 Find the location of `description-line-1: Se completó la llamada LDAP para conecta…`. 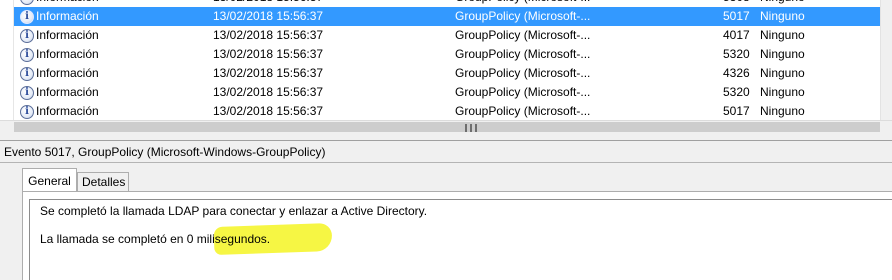

description-line-1: Se completó la llamada LDAP para conecta… is located at coordinates (234, 211).